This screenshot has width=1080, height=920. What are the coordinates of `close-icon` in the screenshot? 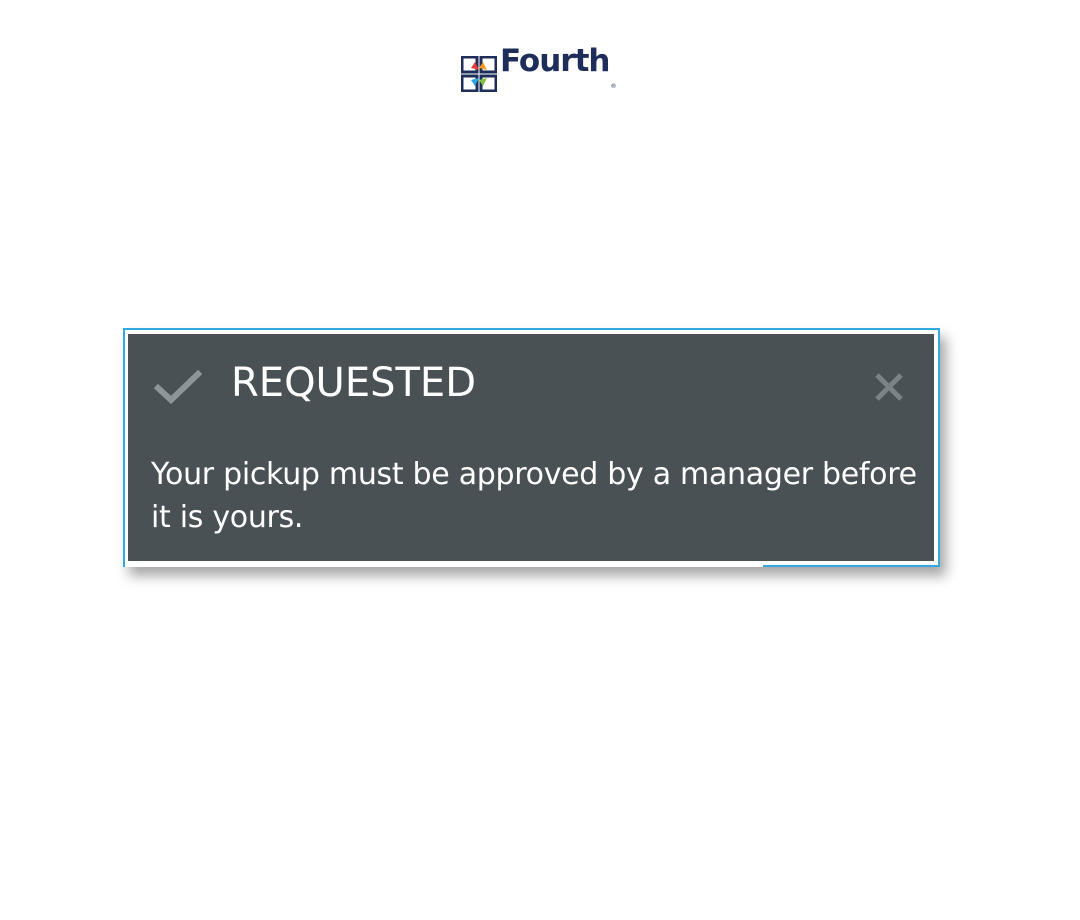 It's located at (889, 387).